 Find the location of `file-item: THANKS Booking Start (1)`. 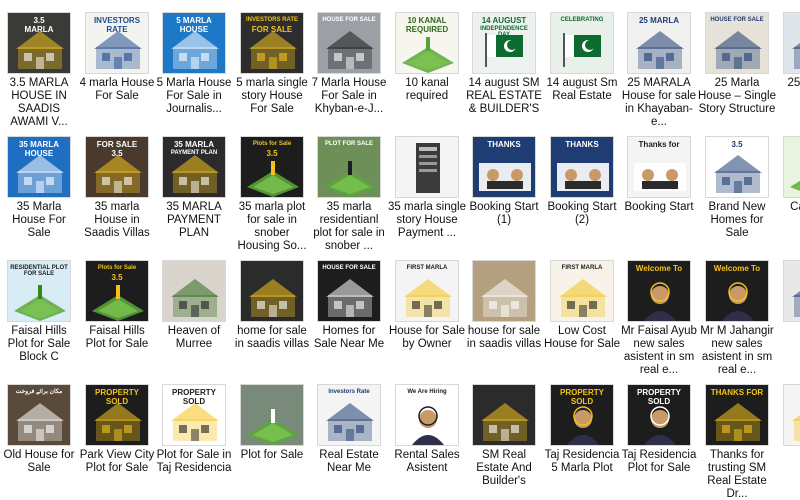

file-item: THANKS Booking Start (1) is located at coordinates (504, 197).